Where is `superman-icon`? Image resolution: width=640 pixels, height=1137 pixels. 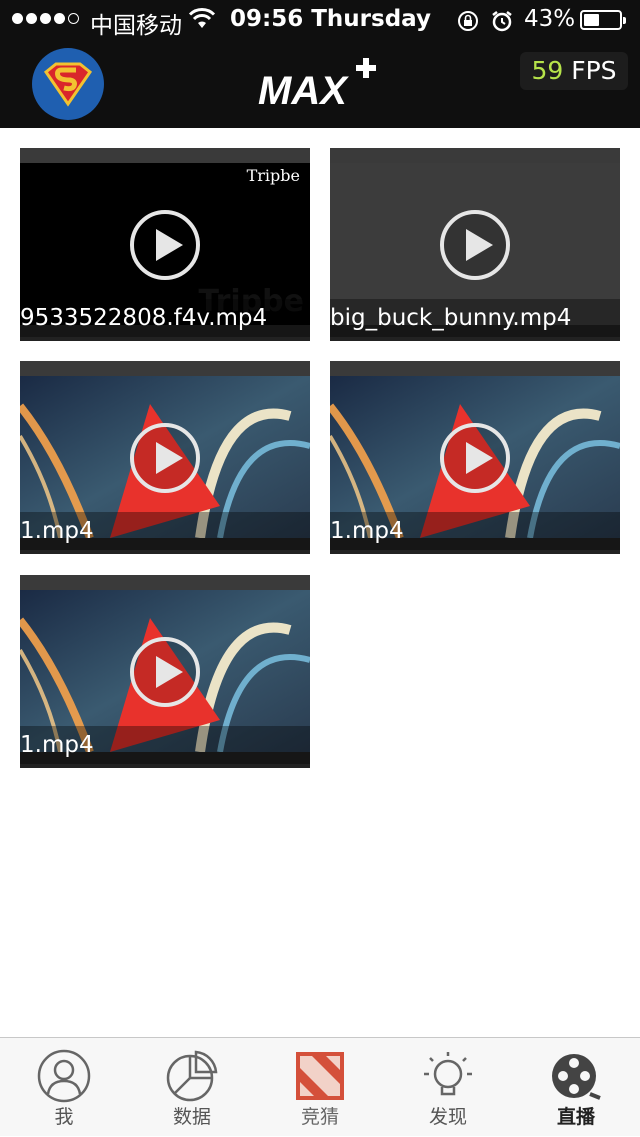
superman-icon is located at coordinates (68, 84).